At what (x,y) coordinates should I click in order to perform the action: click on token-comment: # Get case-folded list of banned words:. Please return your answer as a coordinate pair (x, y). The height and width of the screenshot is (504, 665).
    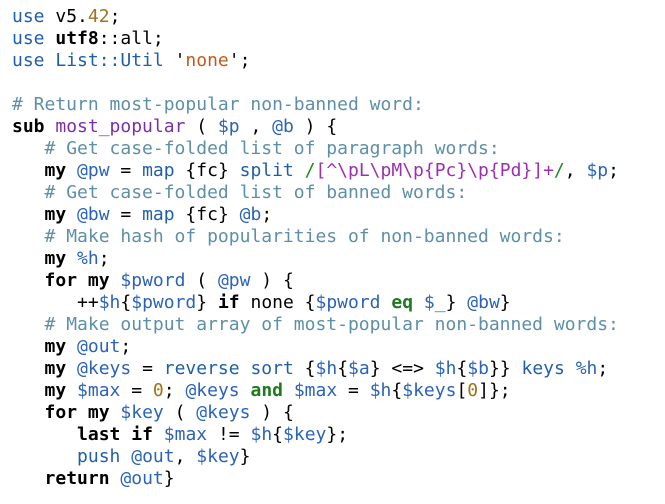
    Looking at the image, I should click on (256, 192).